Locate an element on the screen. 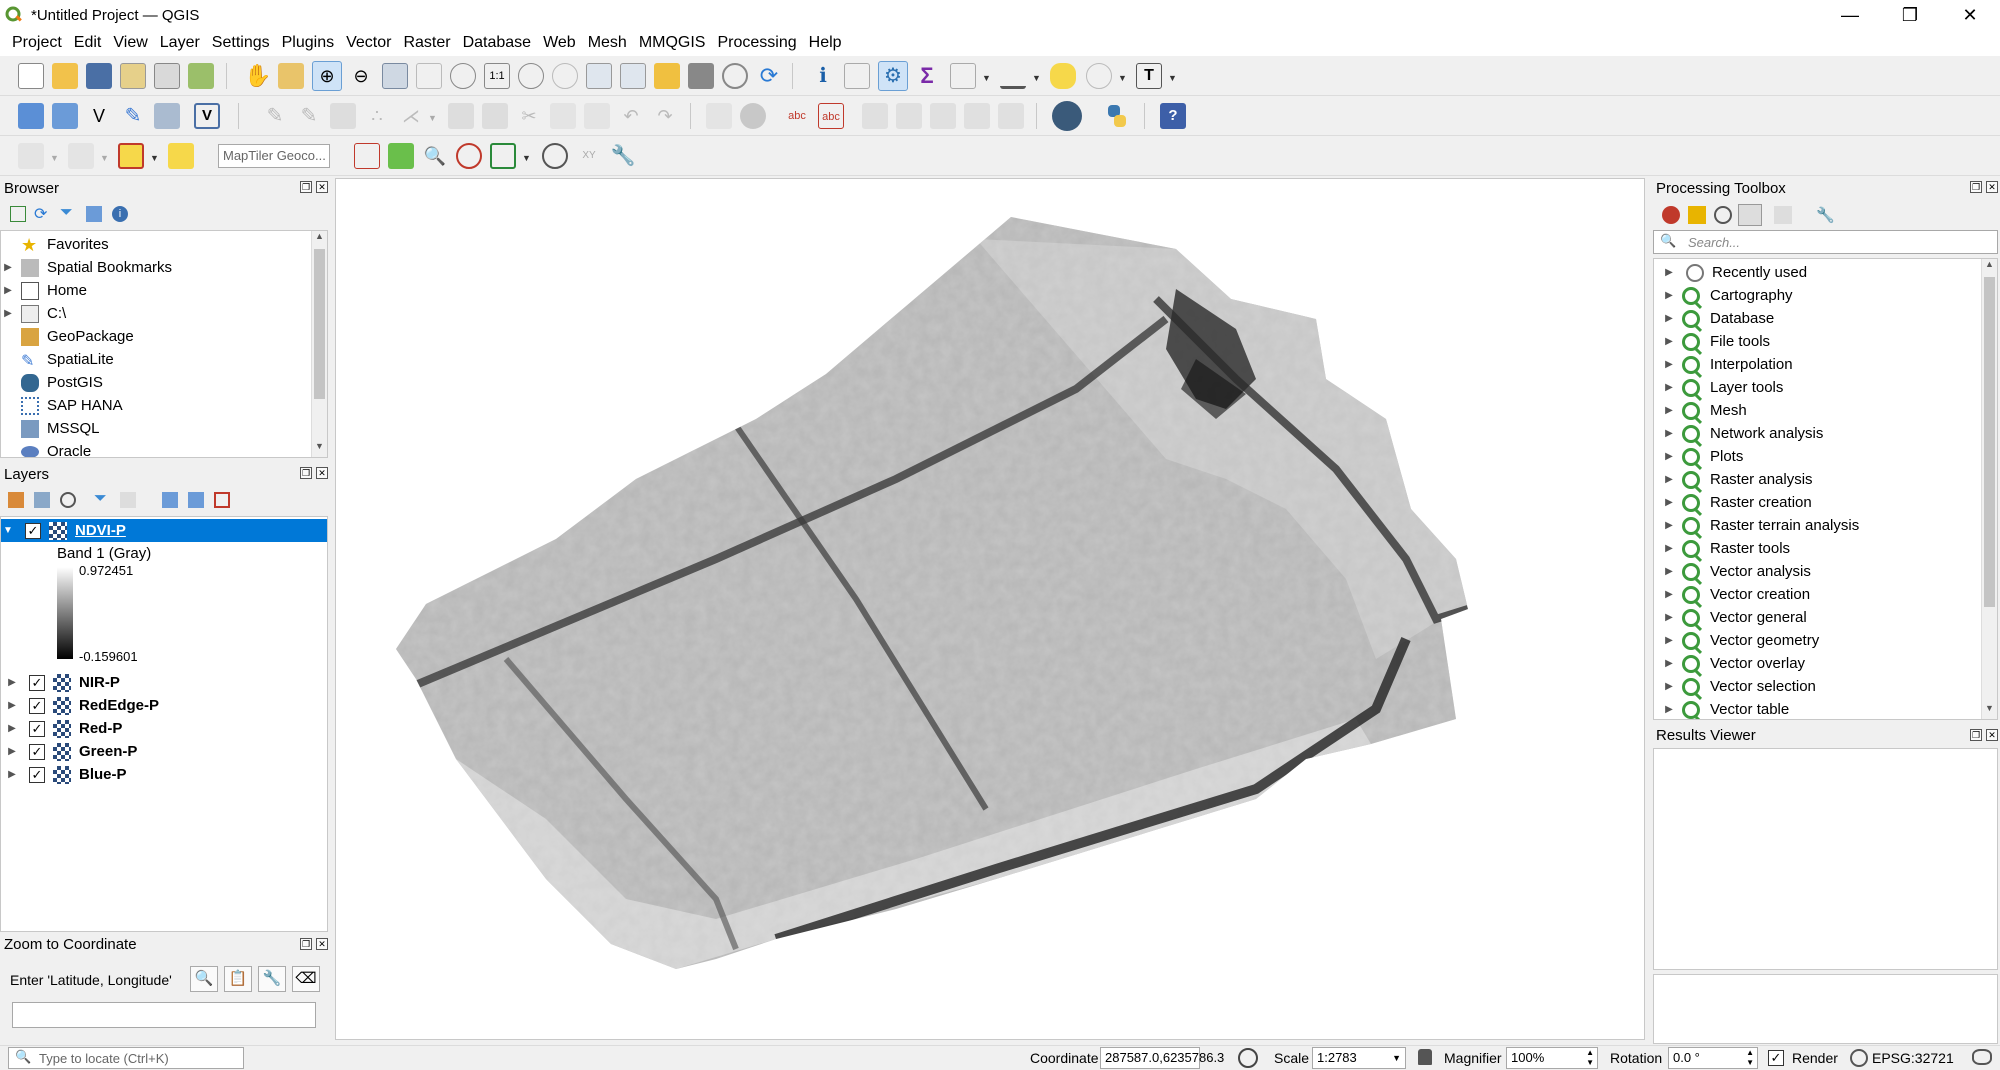 The image size is (2000, 1070). new-3d-view-icon is located at coordinates (633, 76).